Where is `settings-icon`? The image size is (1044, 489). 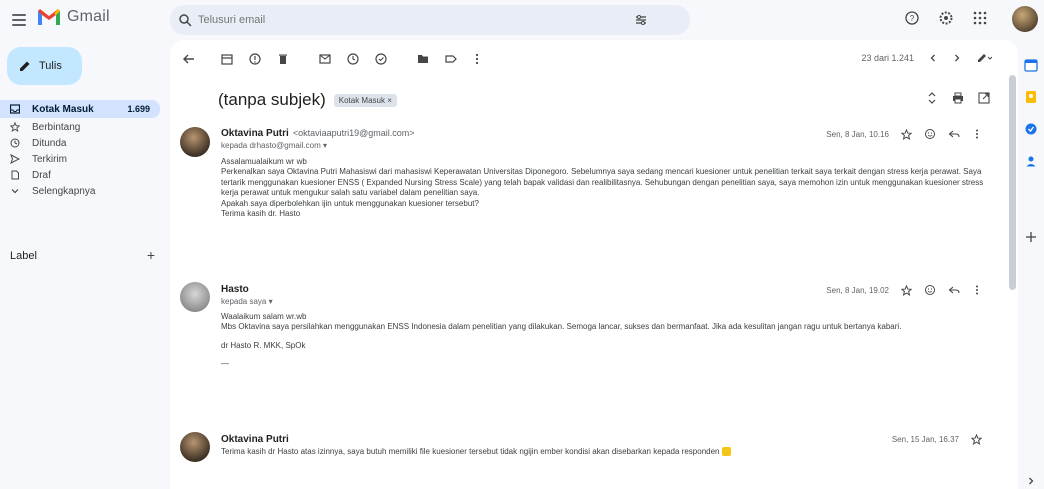
settings-icon is located at coordinates (946, 18).